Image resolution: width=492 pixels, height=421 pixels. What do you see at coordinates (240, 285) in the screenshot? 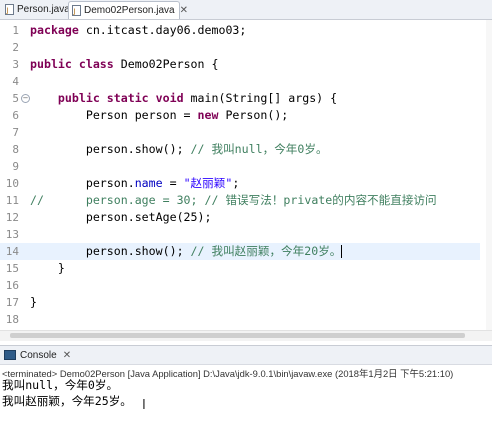
I see `code-line: 16` at bounding box center [240, 285].